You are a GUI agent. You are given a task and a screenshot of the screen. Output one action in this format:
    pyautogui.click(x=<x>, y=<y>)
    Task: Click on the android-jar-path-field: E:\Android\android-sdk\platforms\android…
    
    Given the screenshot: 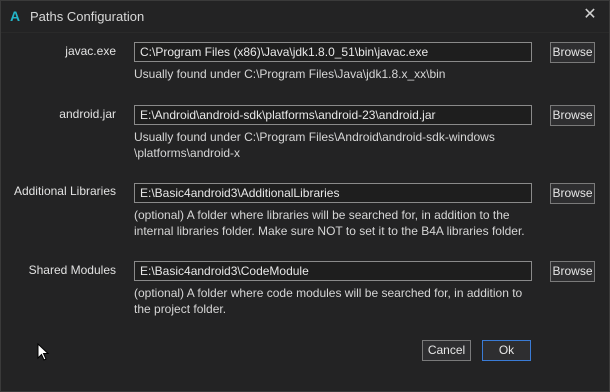 What is the action you would take?
    pyautogui.click(x=333, y=115)
    